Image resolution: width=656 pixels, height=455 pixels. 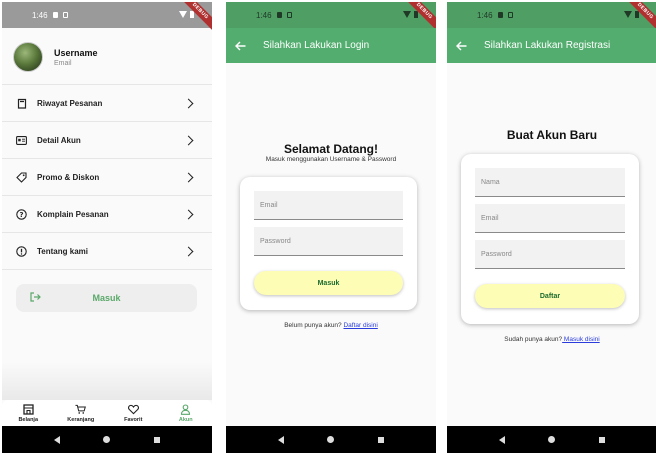 What do you see at coordinates (550, 239) in the screenshot?
I see `register-card: Nama Email Password Daftar` at bounding box center [550, 239].